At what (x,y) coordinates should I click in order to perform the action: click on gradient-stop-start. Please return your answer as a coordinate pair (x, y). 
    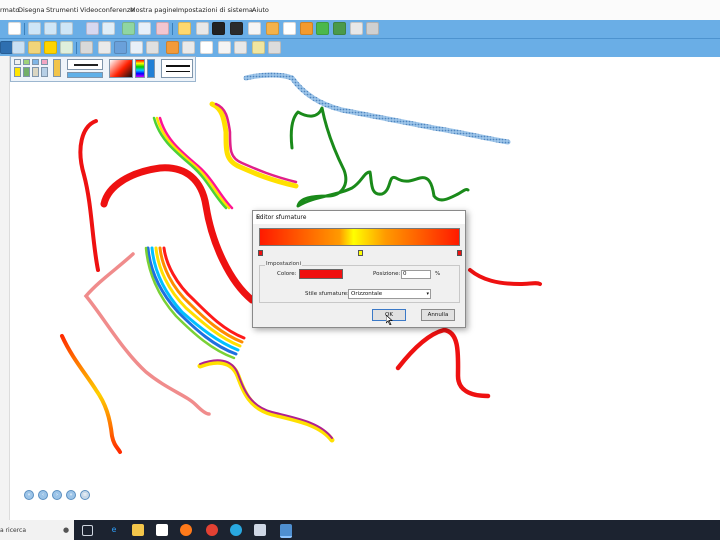
    Looking at the image, I should click on (260, 253).